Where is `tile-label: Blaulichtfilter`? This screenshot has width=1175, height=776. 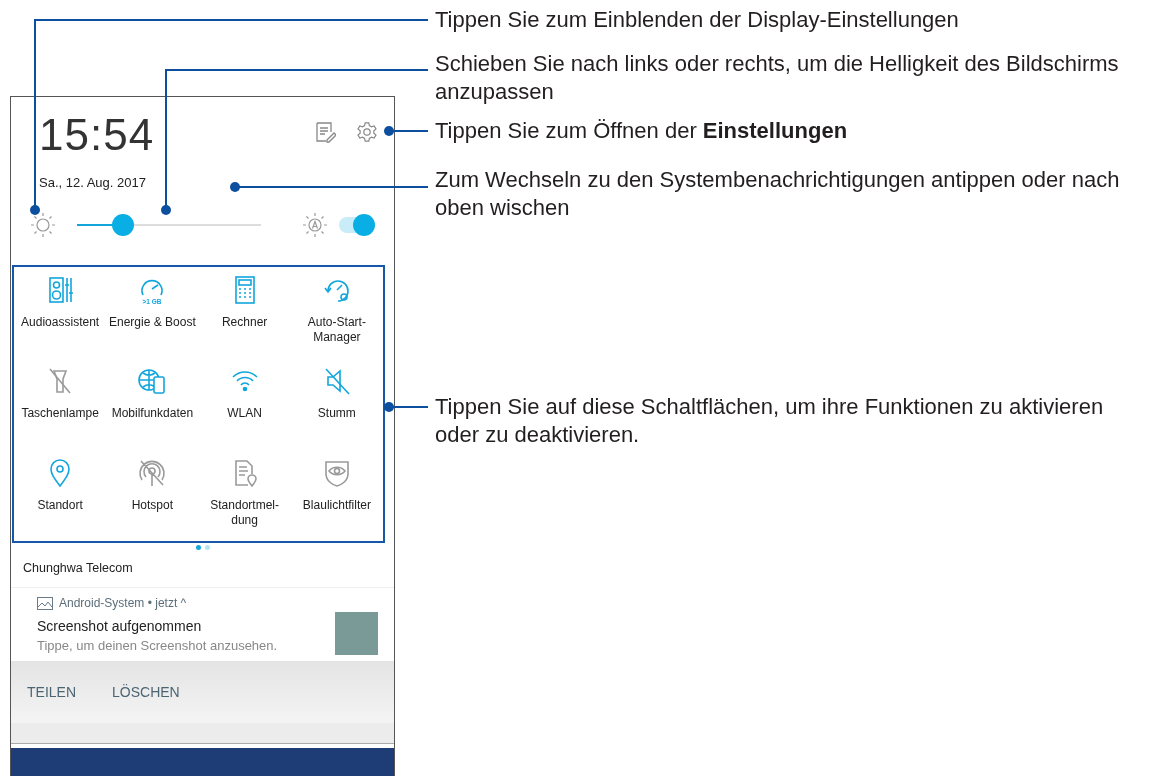
tile-label: Blaulichtfilter is located at coordinates (336, 505).